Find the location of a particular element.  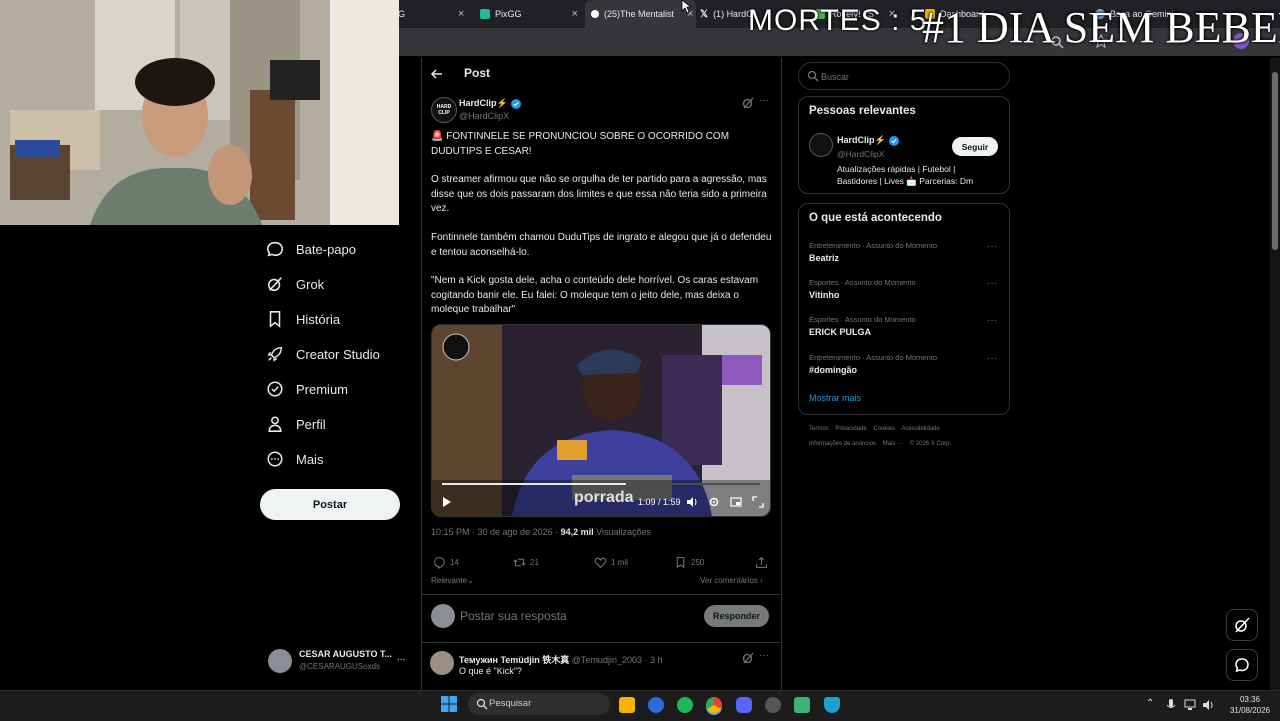

rocket-icon is located at coordinates (275, 354).